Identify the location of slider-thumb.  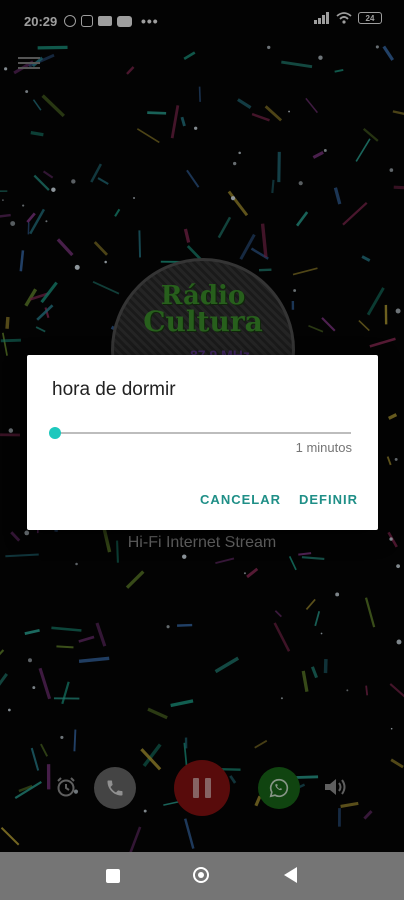
(55, 433).